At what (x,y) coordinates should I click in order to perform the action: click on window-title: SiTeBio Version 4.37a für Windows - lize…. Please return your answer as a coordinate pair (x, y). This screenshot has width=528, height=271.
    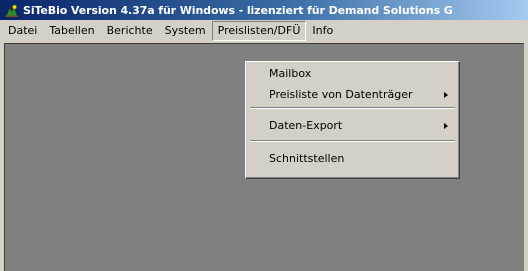
    Looking at the image, I should click on (238, 10).